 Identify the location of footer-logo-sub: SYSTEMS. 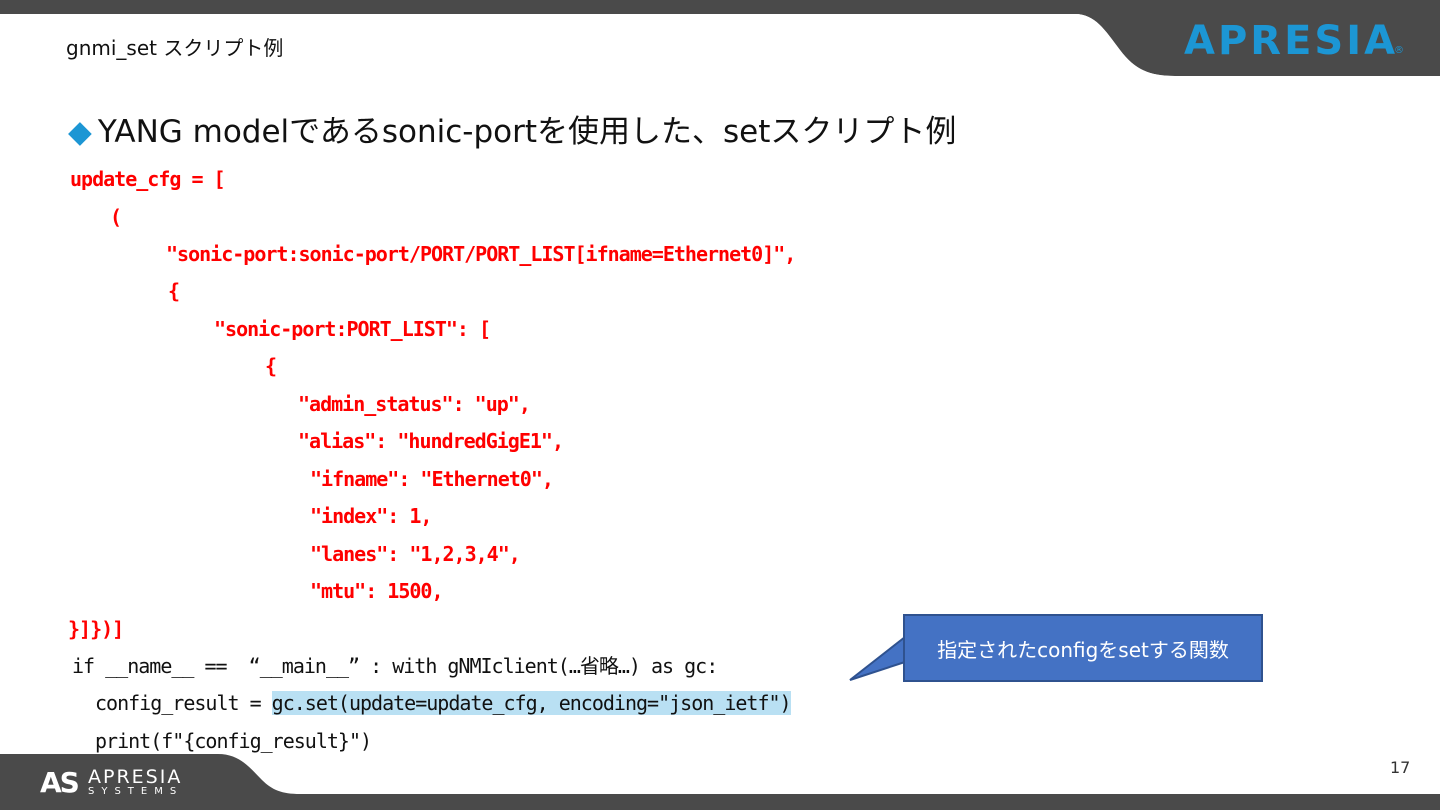
(136, 791).